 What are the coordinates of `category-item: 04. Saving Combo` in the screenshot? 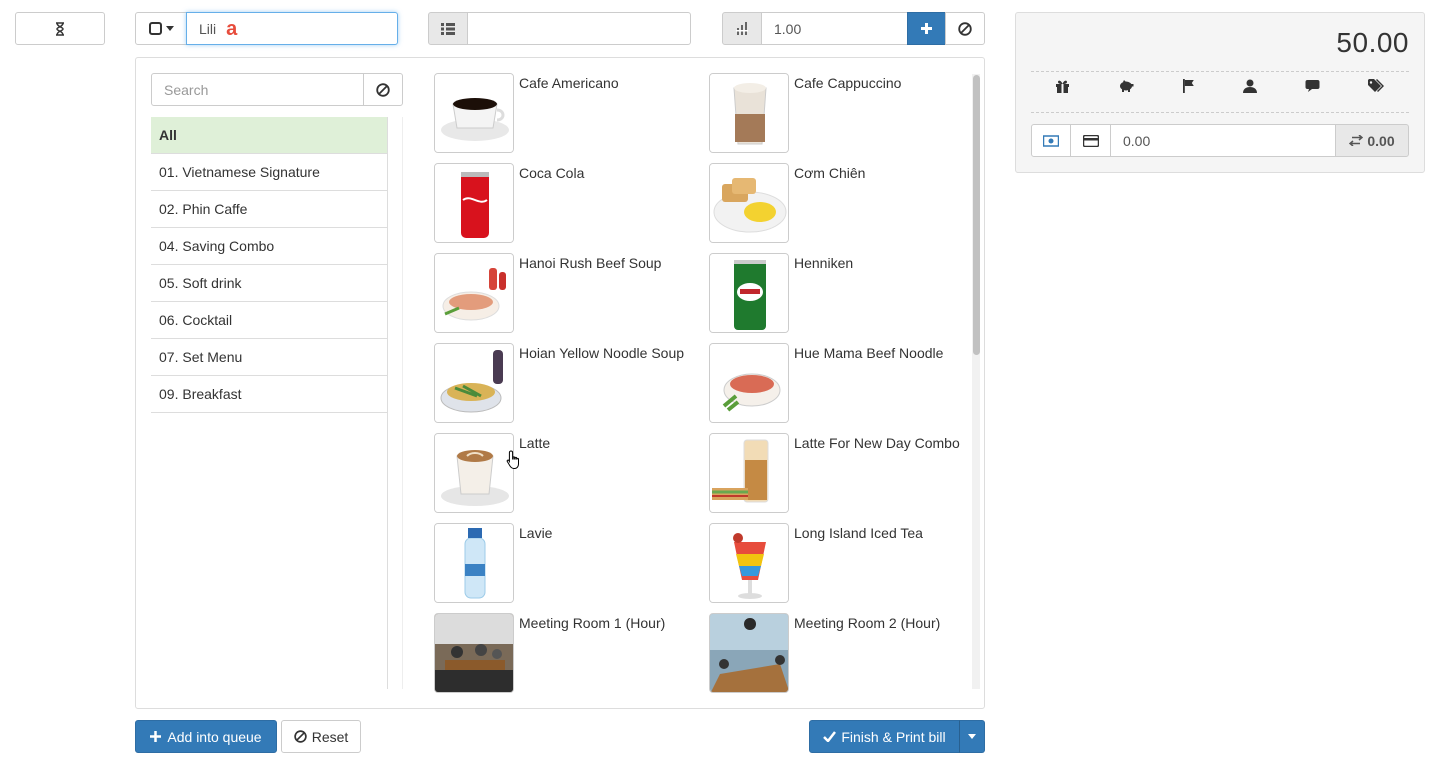 It's located at (269, 246).